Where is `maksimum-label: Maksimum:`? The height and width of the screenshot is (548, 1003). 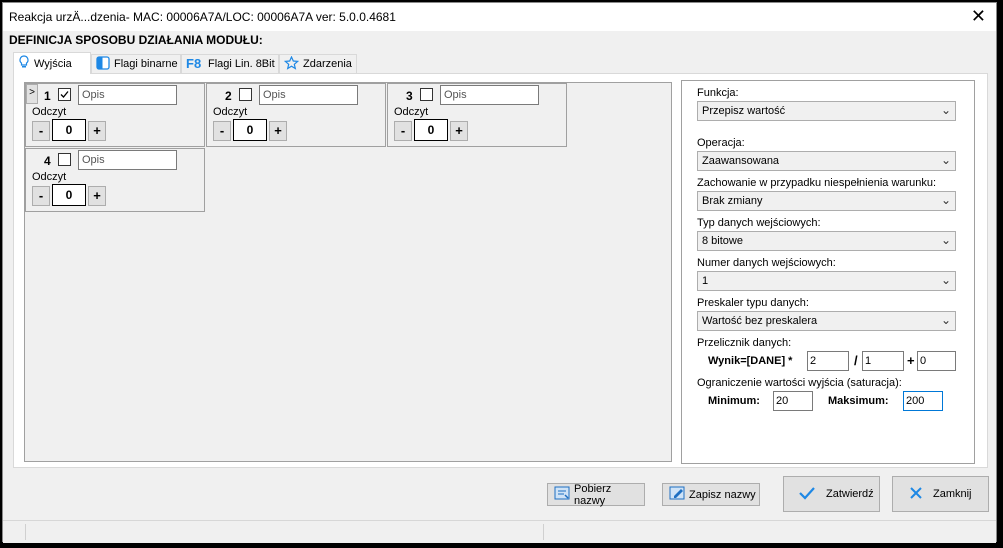
maksimum-label: Maksimum: is located at coordinates (858, 401).